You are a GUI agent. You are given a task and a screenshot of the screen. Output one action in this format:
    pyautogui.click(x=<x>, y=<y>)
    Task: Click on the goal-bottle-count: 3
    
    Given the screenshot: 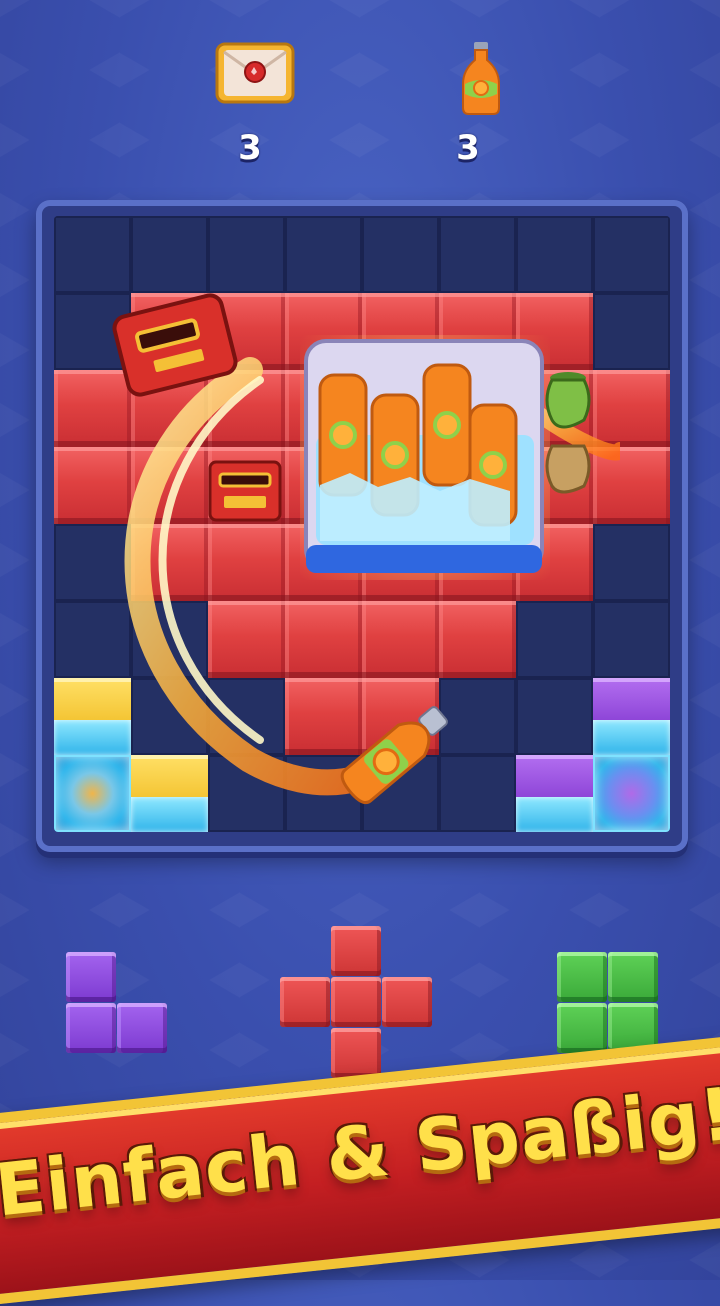 What is the action you would take?
    pyautogui.click(x=468, y=148)
    